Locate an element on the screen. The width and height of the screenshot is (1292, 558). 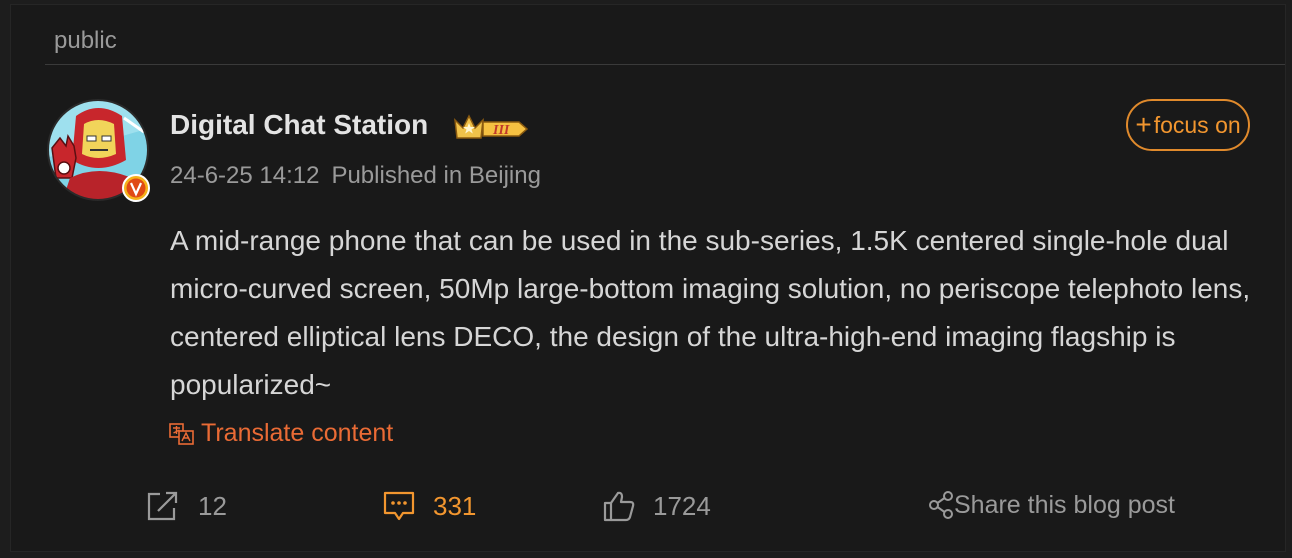
like-count: 1724 is located at coordinates (682, 505).